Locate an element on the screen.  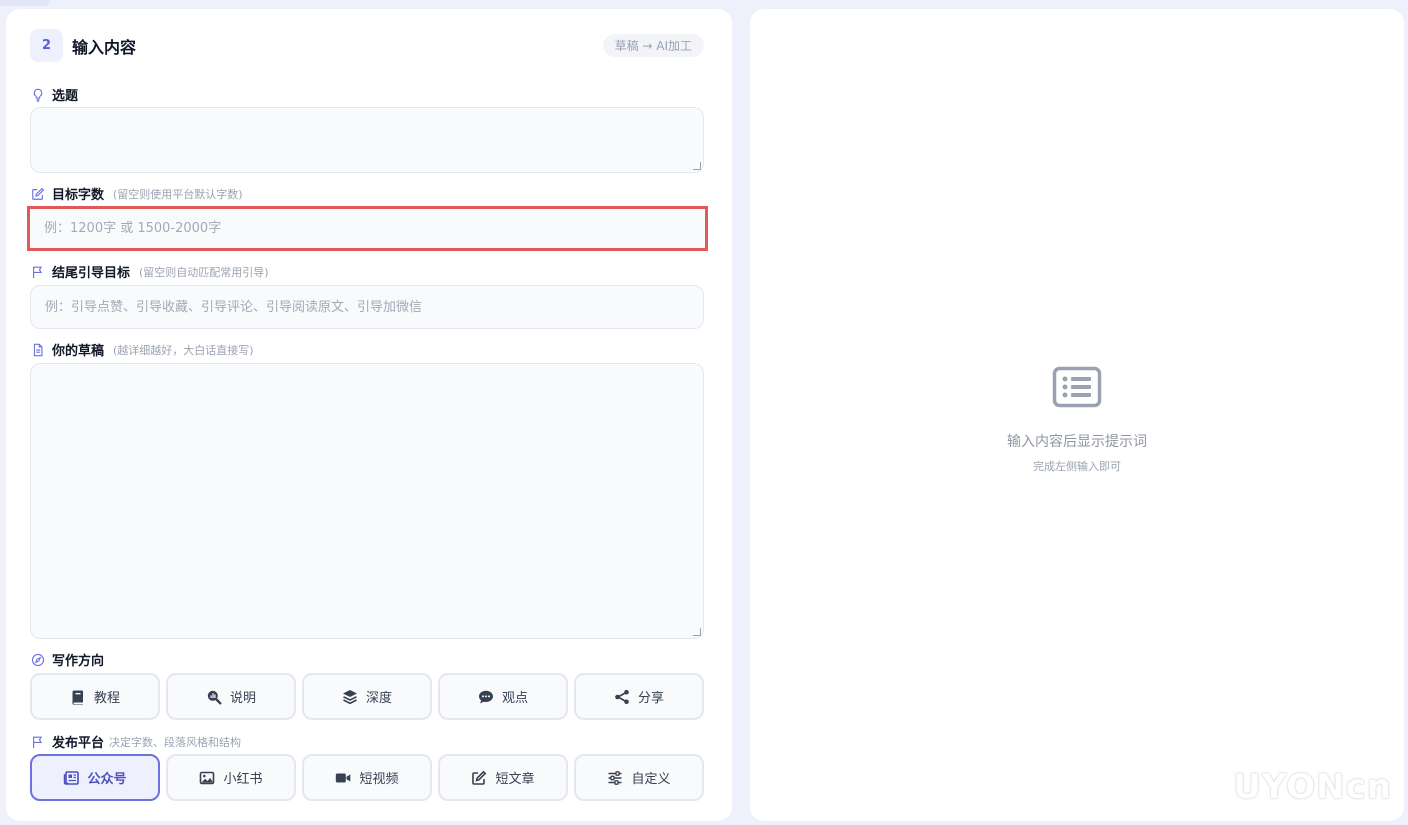
topic-textarea is located at coordinates (367, 140).